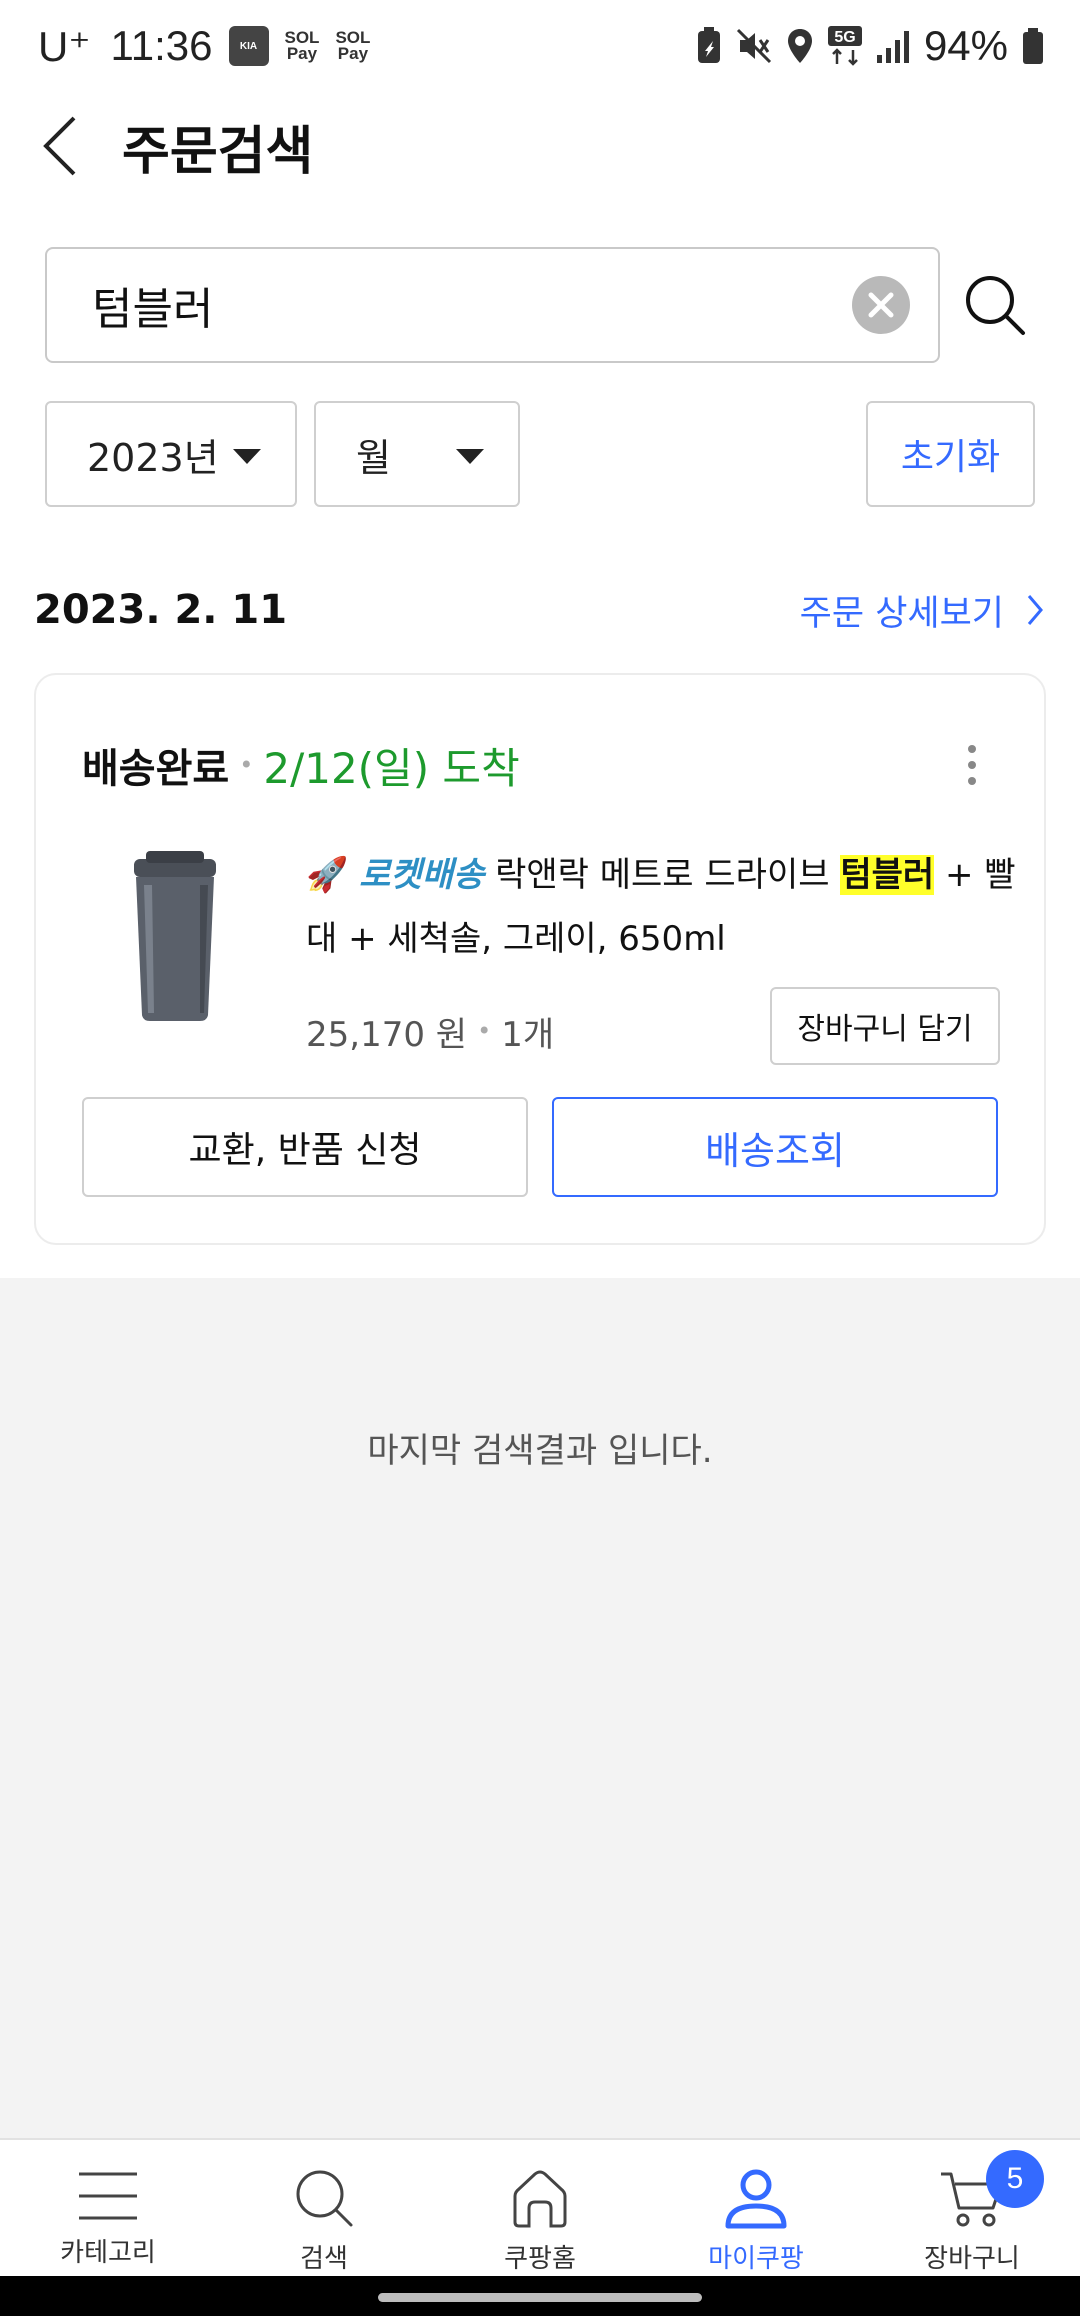  Describe the element at coordinates (327, 875) in the screenshot. I see `rocket-icon: 🚀` at that location.